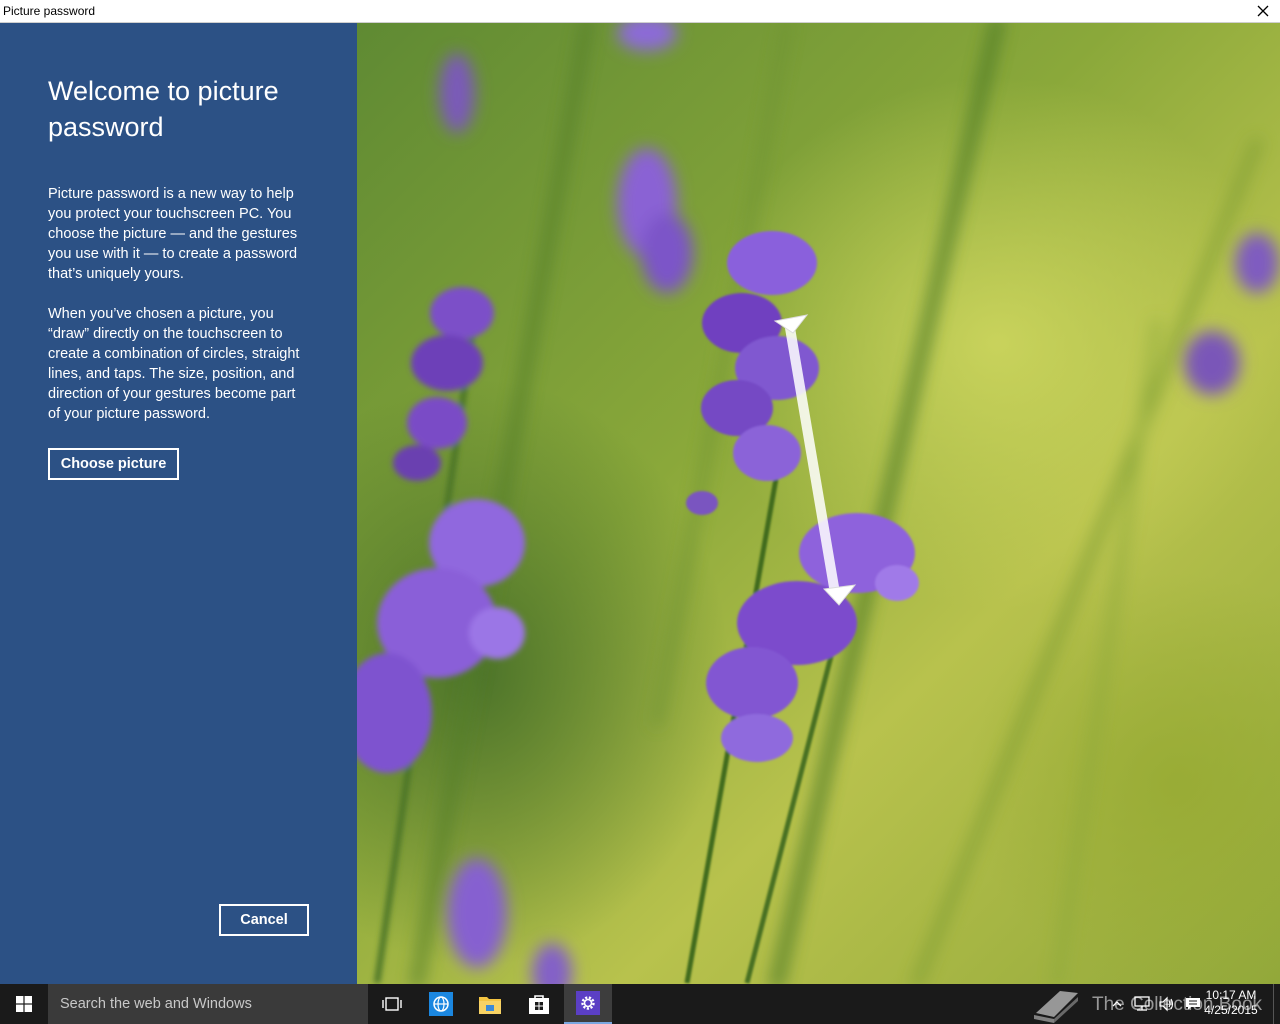 The height and width of the screenshot is (1024, 1280). I want to click on ie-icon, so click(441, 1004).